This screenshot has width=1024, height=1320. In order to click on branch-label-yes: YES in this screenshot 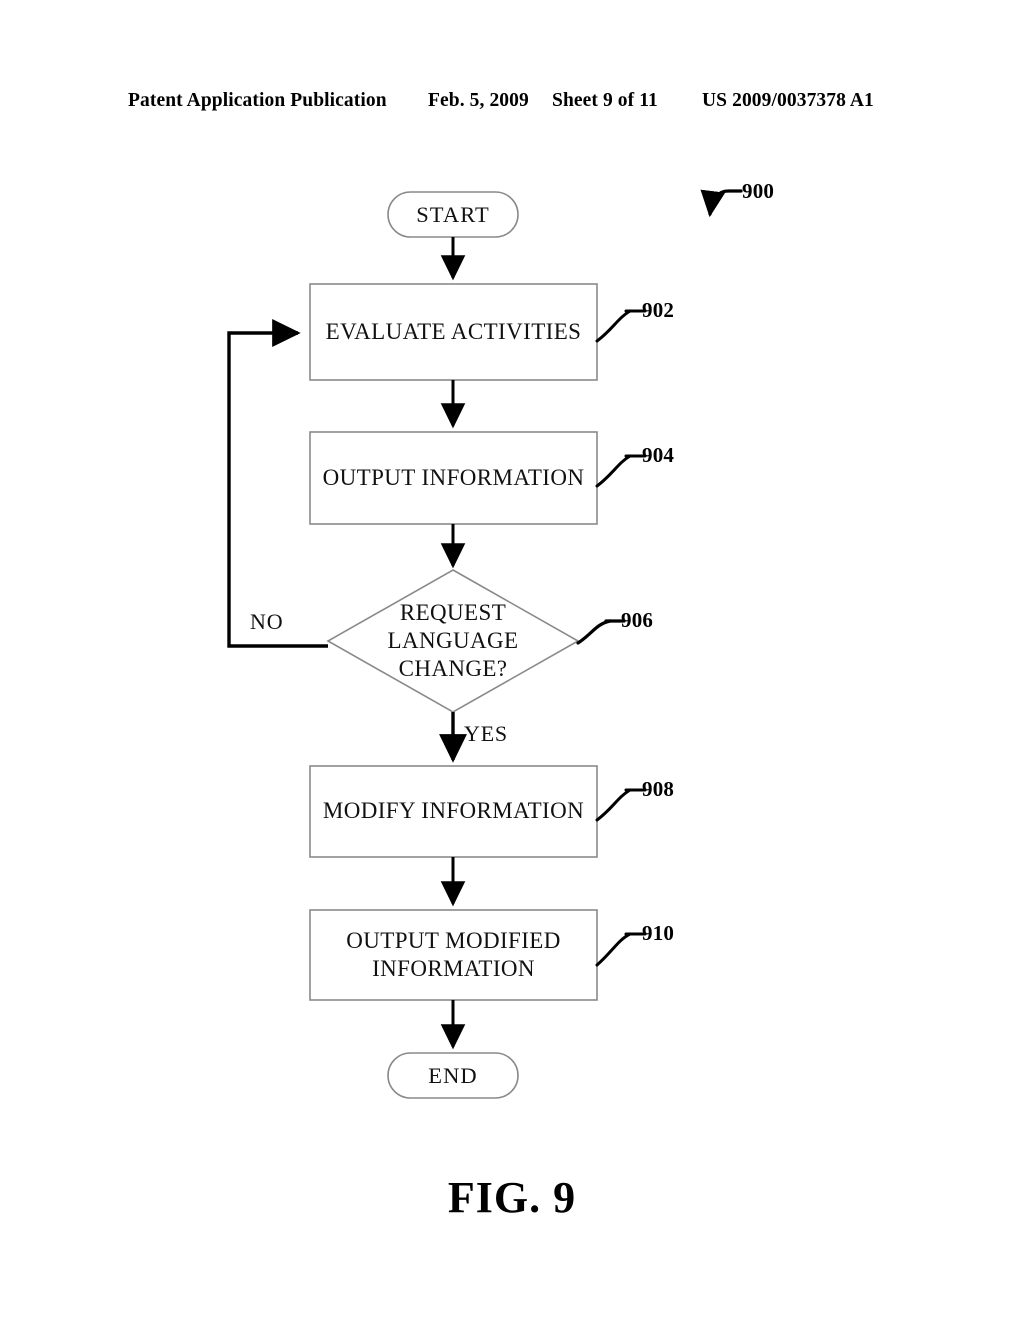, I will do `click(486, 733)`.